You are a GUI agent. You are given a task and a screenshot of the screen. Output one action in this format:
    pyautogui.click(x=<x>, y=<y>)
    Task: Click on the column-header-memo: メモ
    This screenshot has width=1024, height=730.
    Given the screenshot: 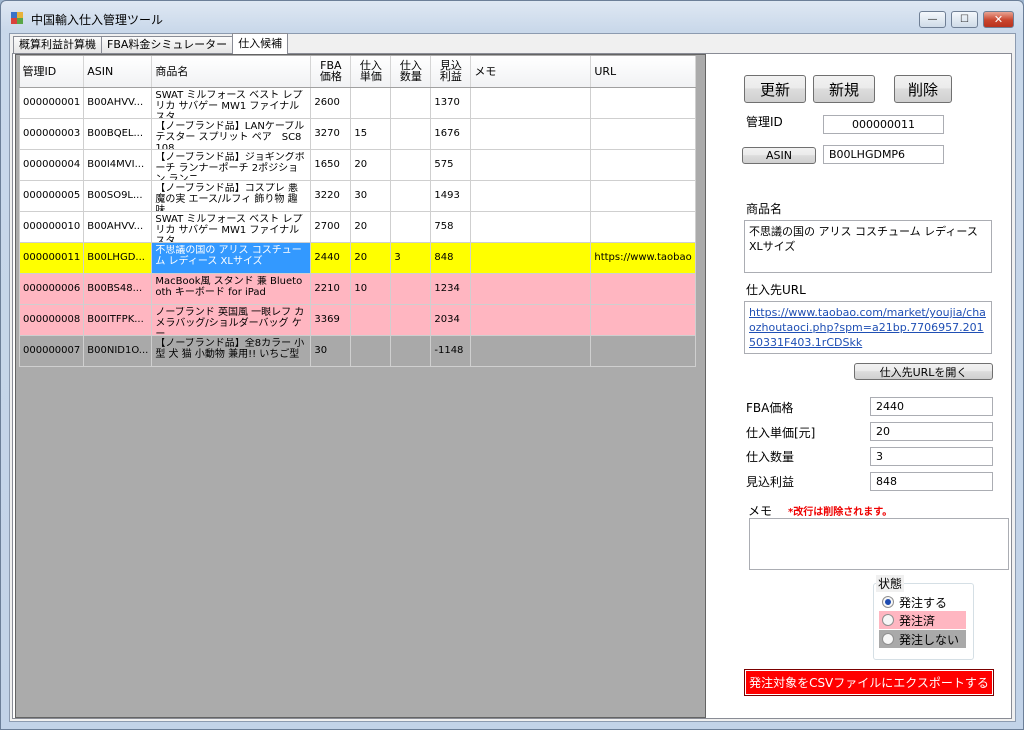 What is the action you would take?
    pyautogui.click(x=531, y=72)
    